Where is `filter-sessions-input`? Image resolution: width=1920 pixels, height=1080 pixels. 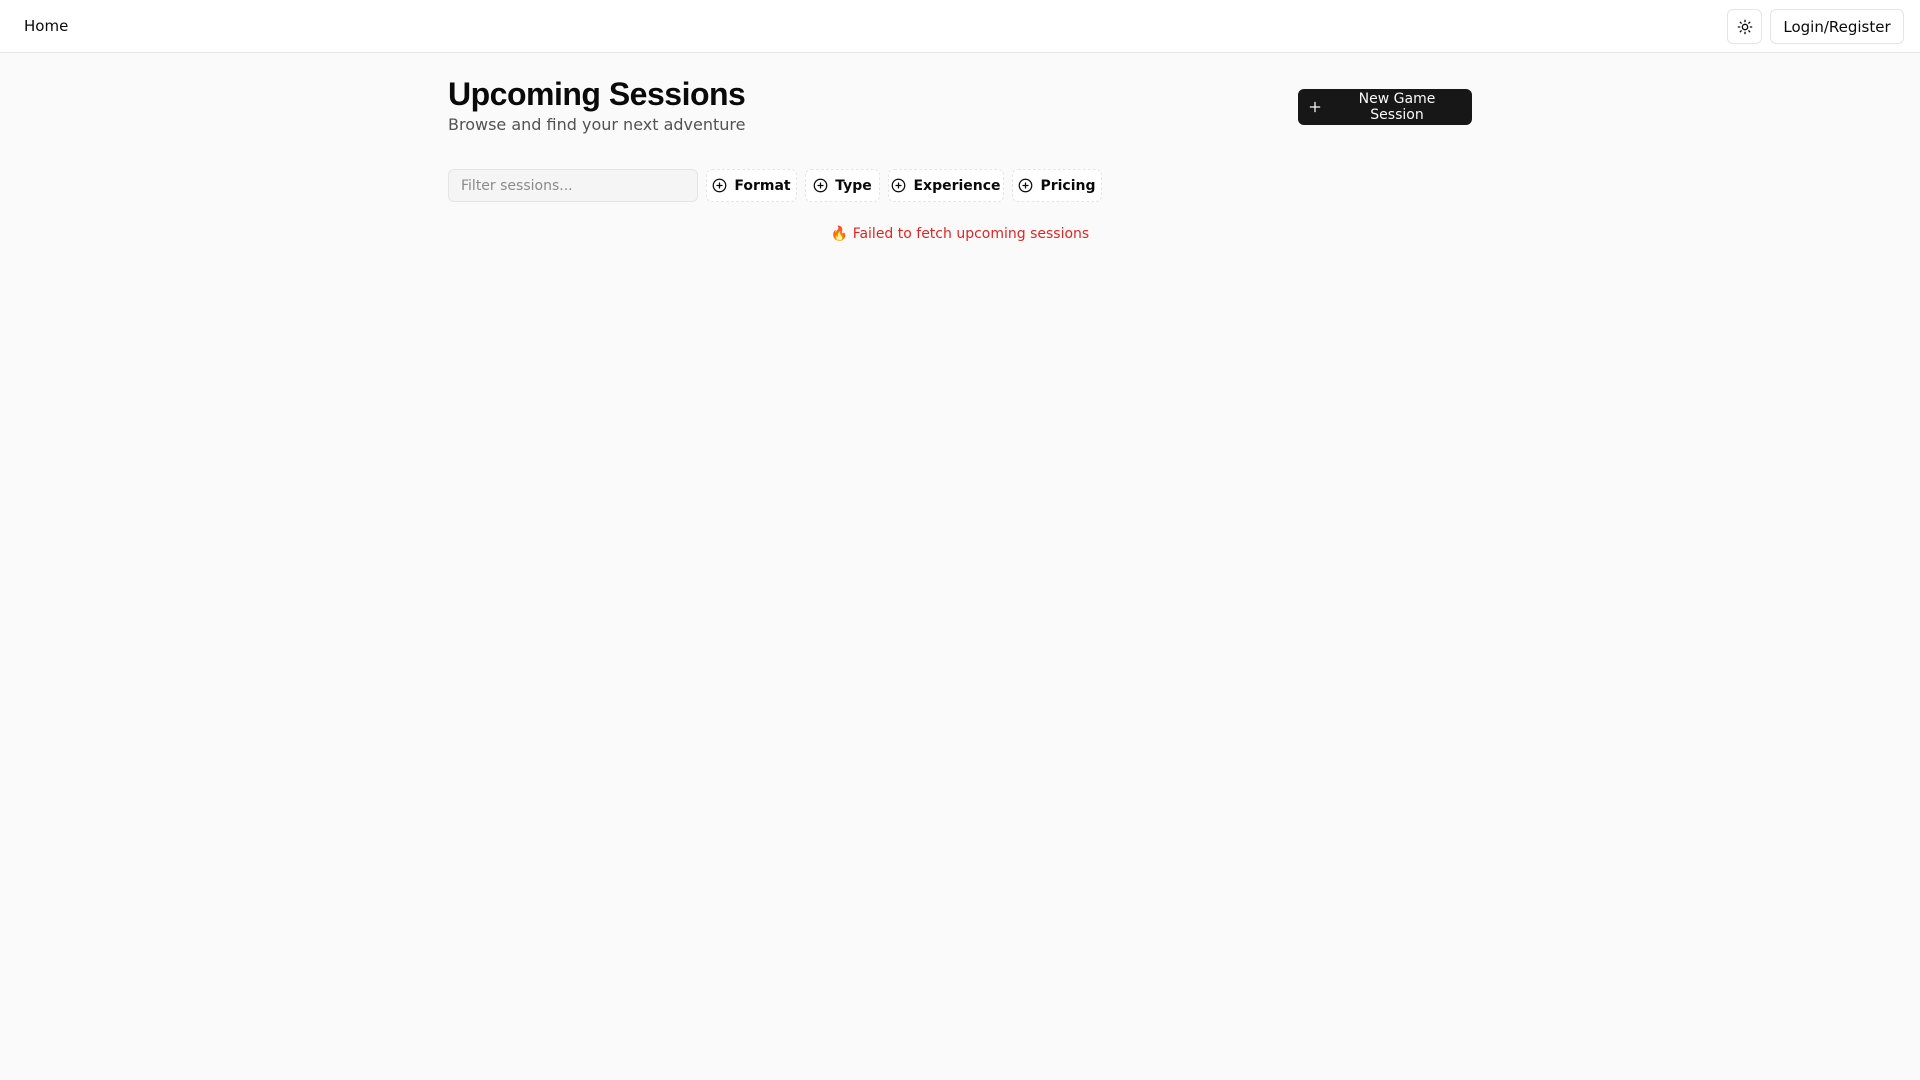
filter-sessions-input is located at coordinates (573, 185).